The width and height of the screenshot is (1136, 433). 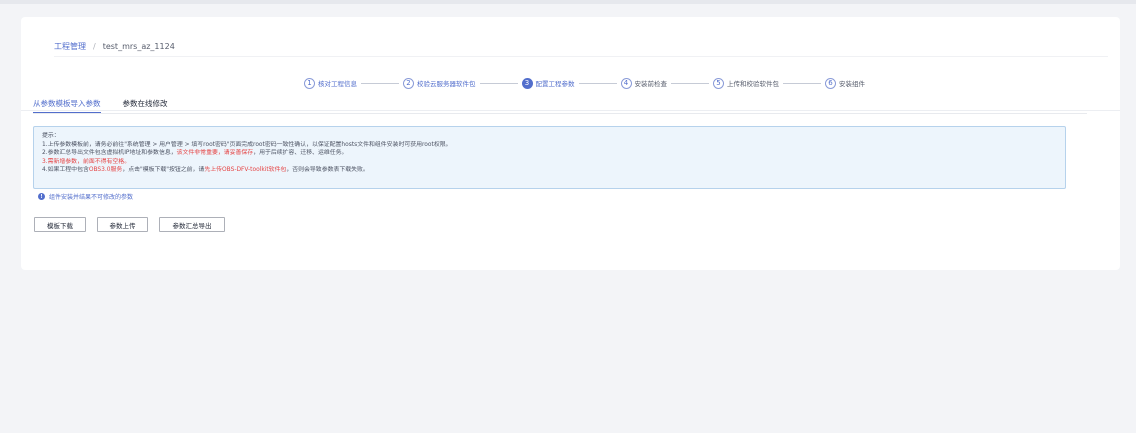 What do you see at coordinates (41, 196) in the screenshot?
I see `info-icon: !` at bounding box center [41, 196].